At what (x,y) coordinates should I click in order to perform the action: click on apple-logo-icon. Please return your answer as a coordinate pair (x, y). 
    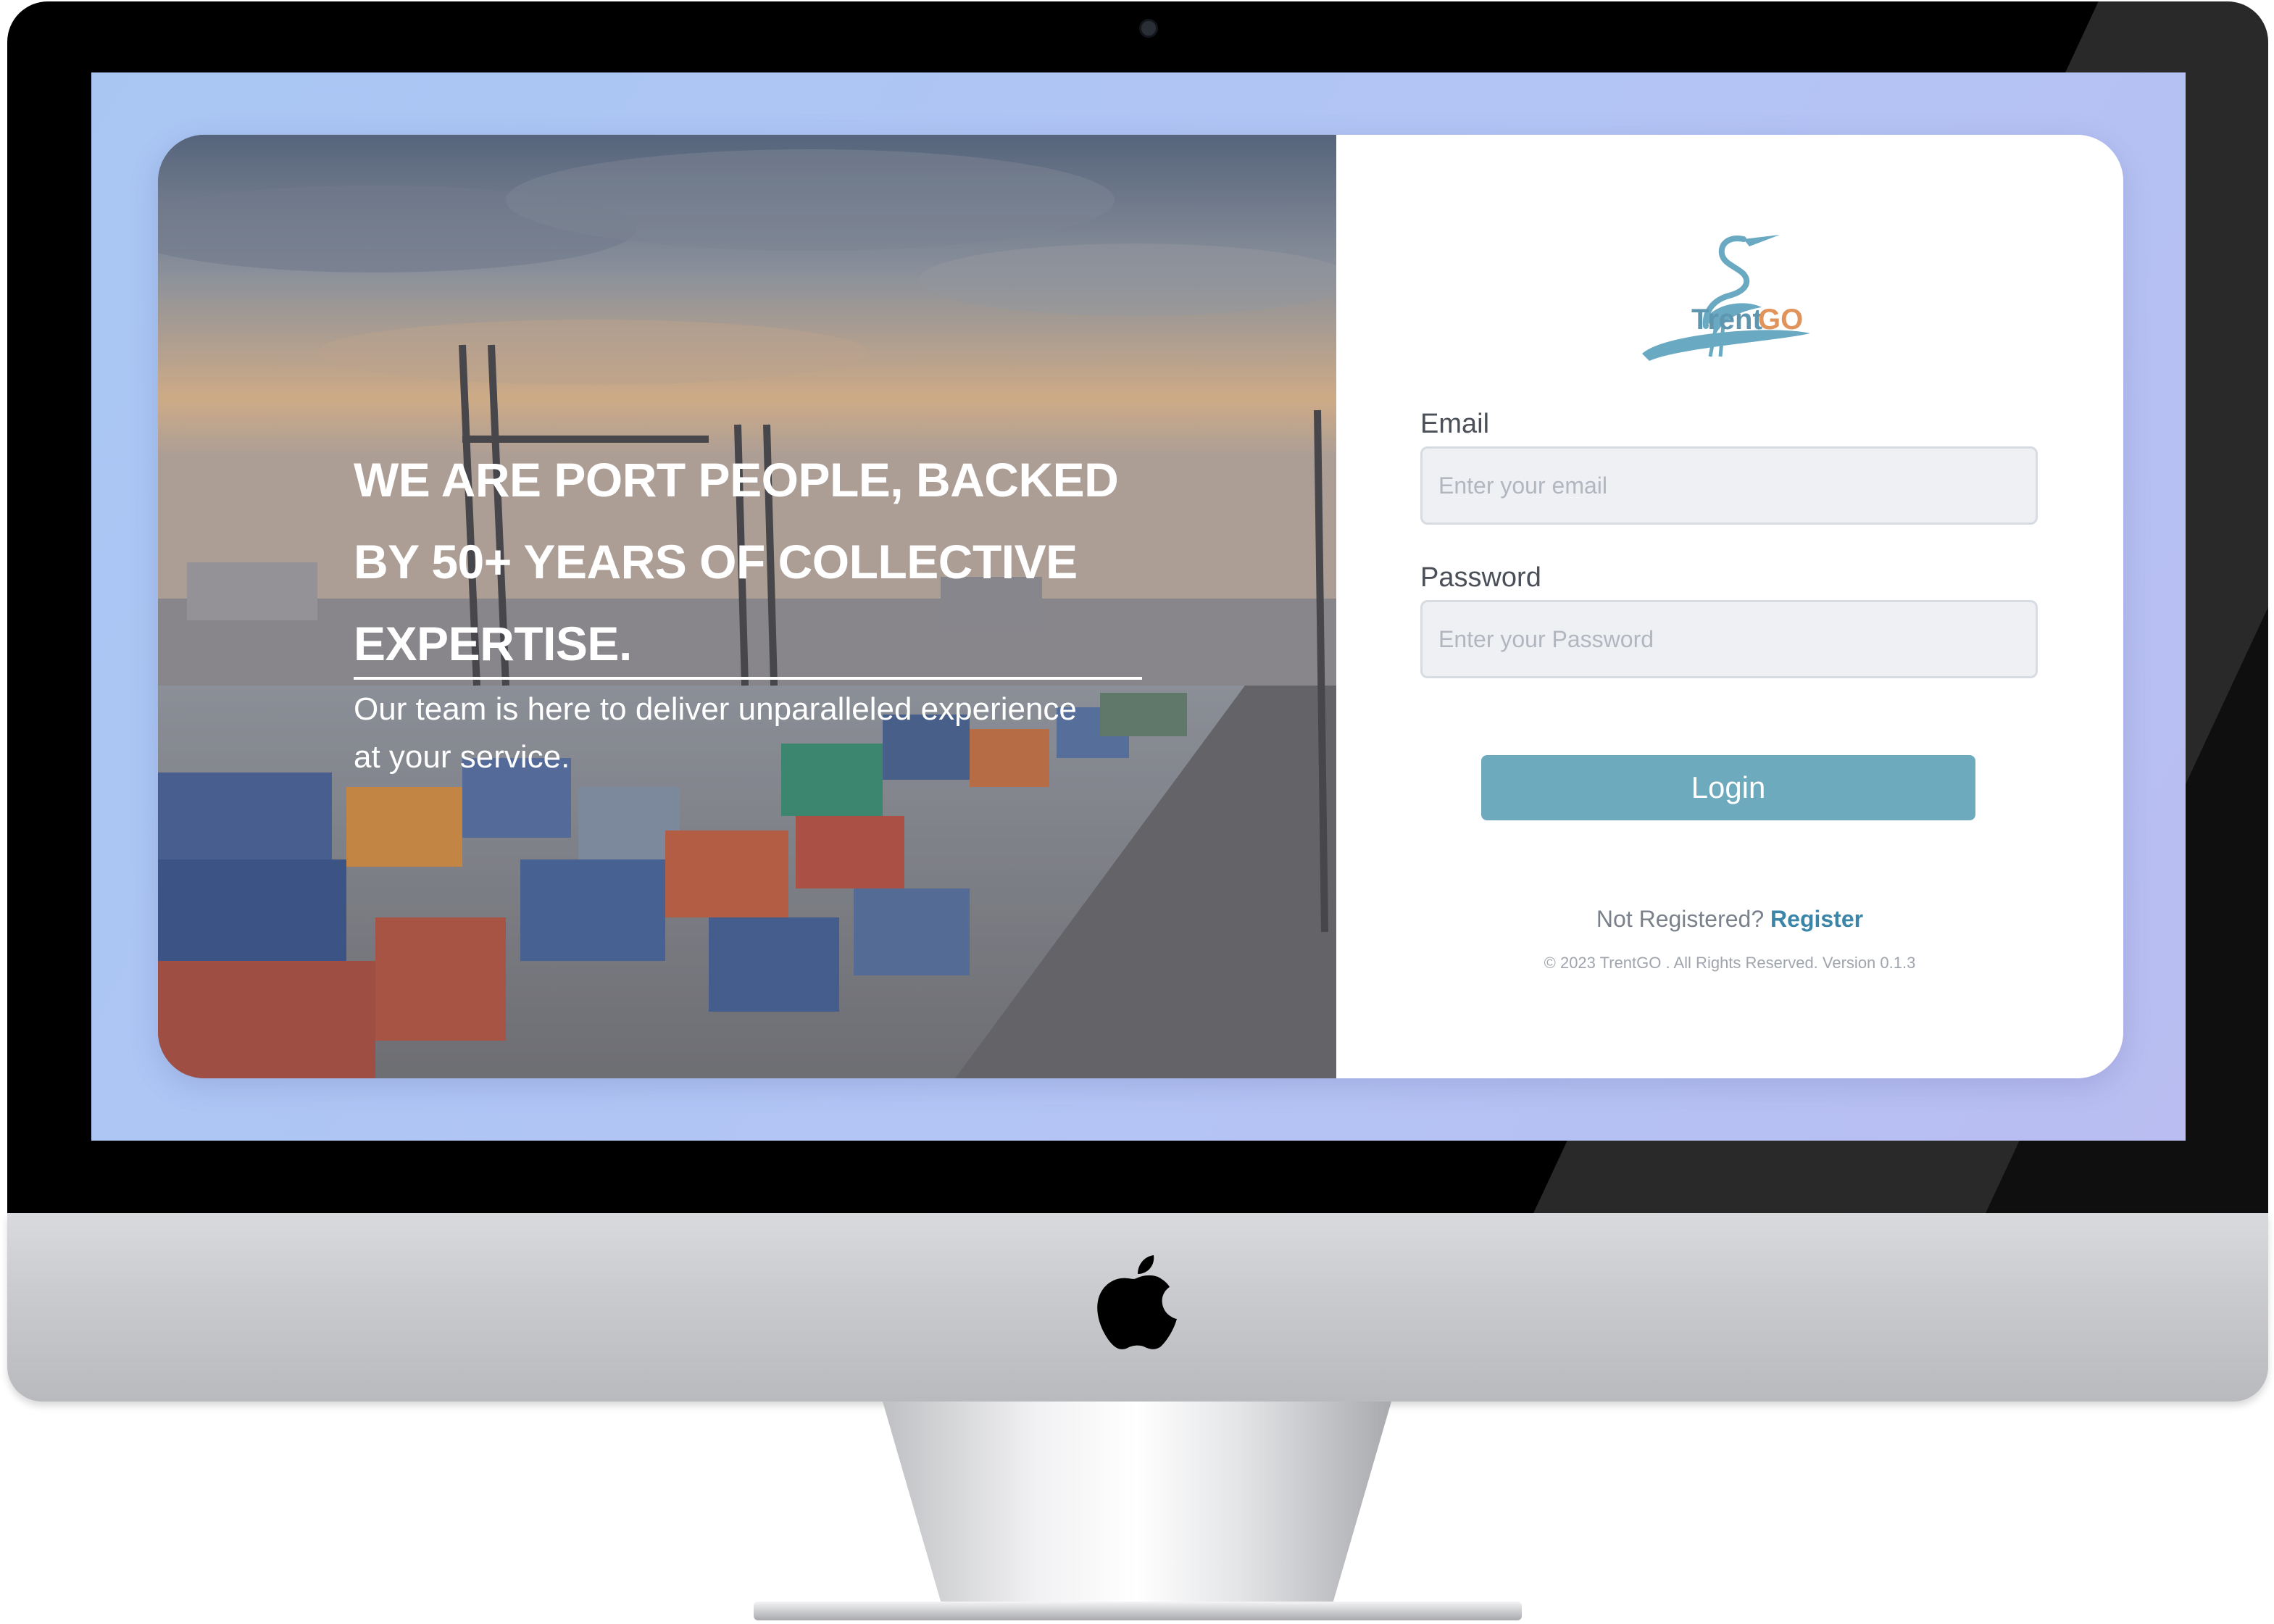
    Looking at the image, I should click on (1137, 1302).